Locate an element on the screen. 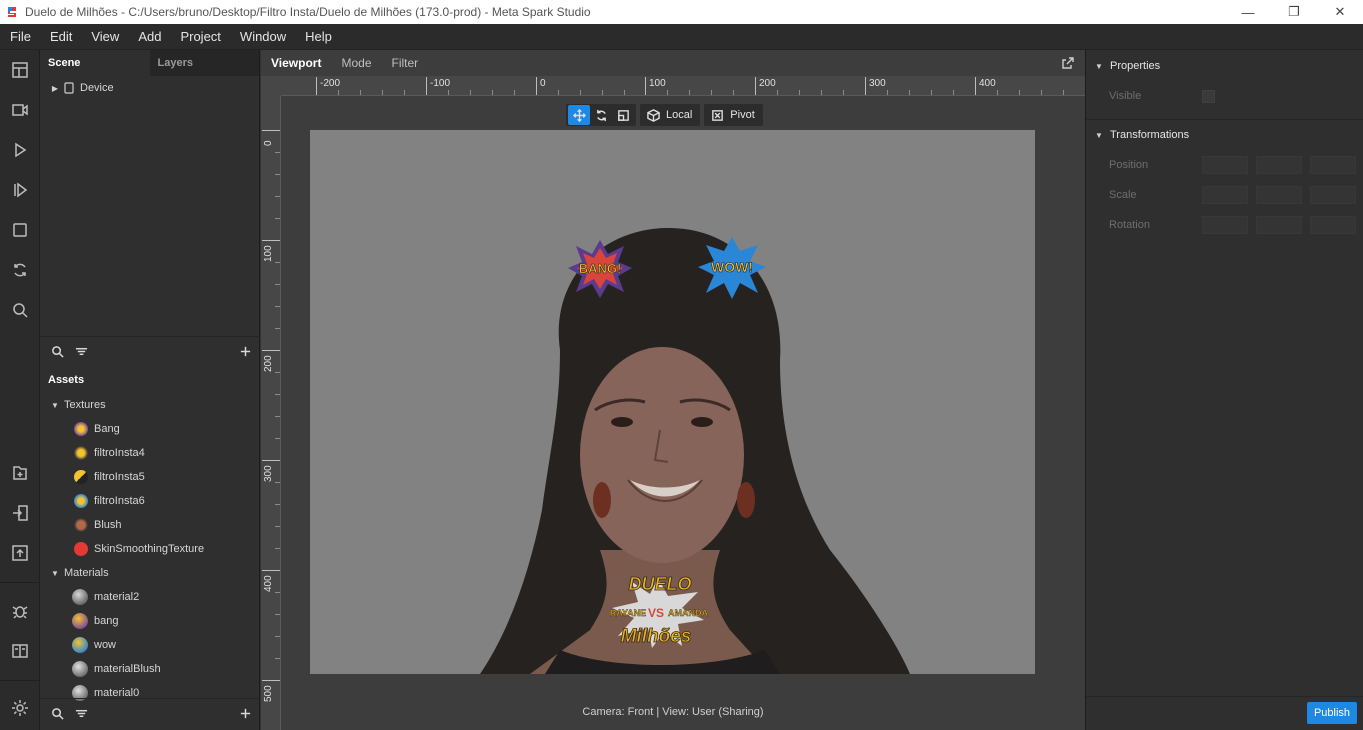  gizmo-toolbar: Local Pivot is located at coordinates (664, 115).